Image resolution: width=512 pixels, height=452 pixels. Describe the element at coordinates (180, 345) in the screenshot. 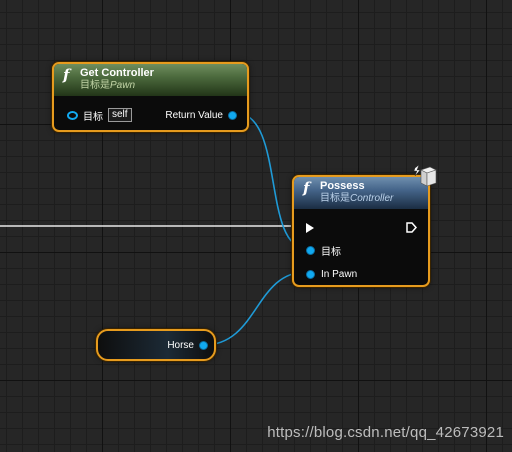

I see `horse-variable-label: Horse` at that location.